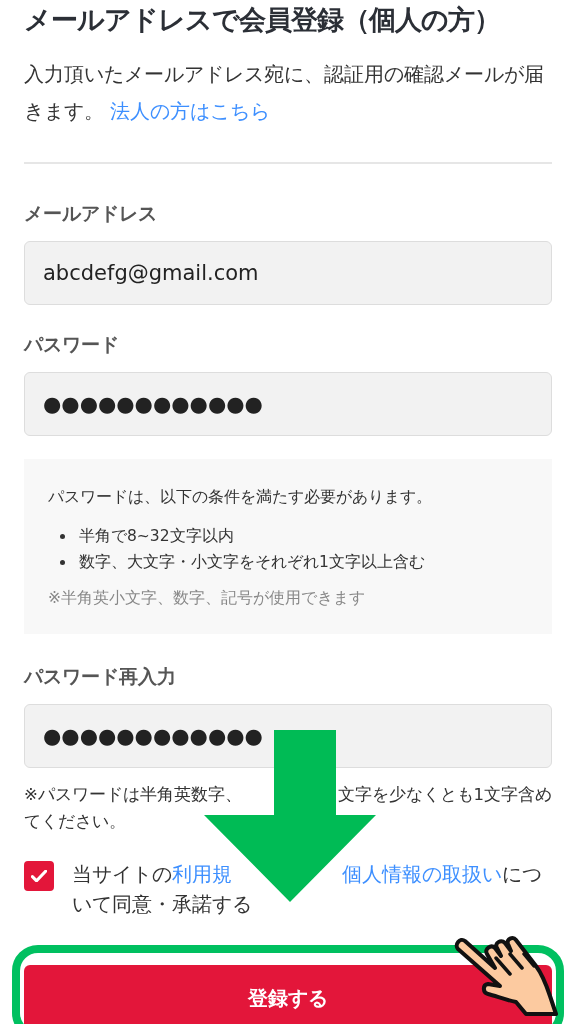 This screenshot has width=576, height=1024. What do you see at coordinates (162, 904) in the screenshot?
I see `agreement-text: いて同意・承諾する` at bounding box center [162, 904].